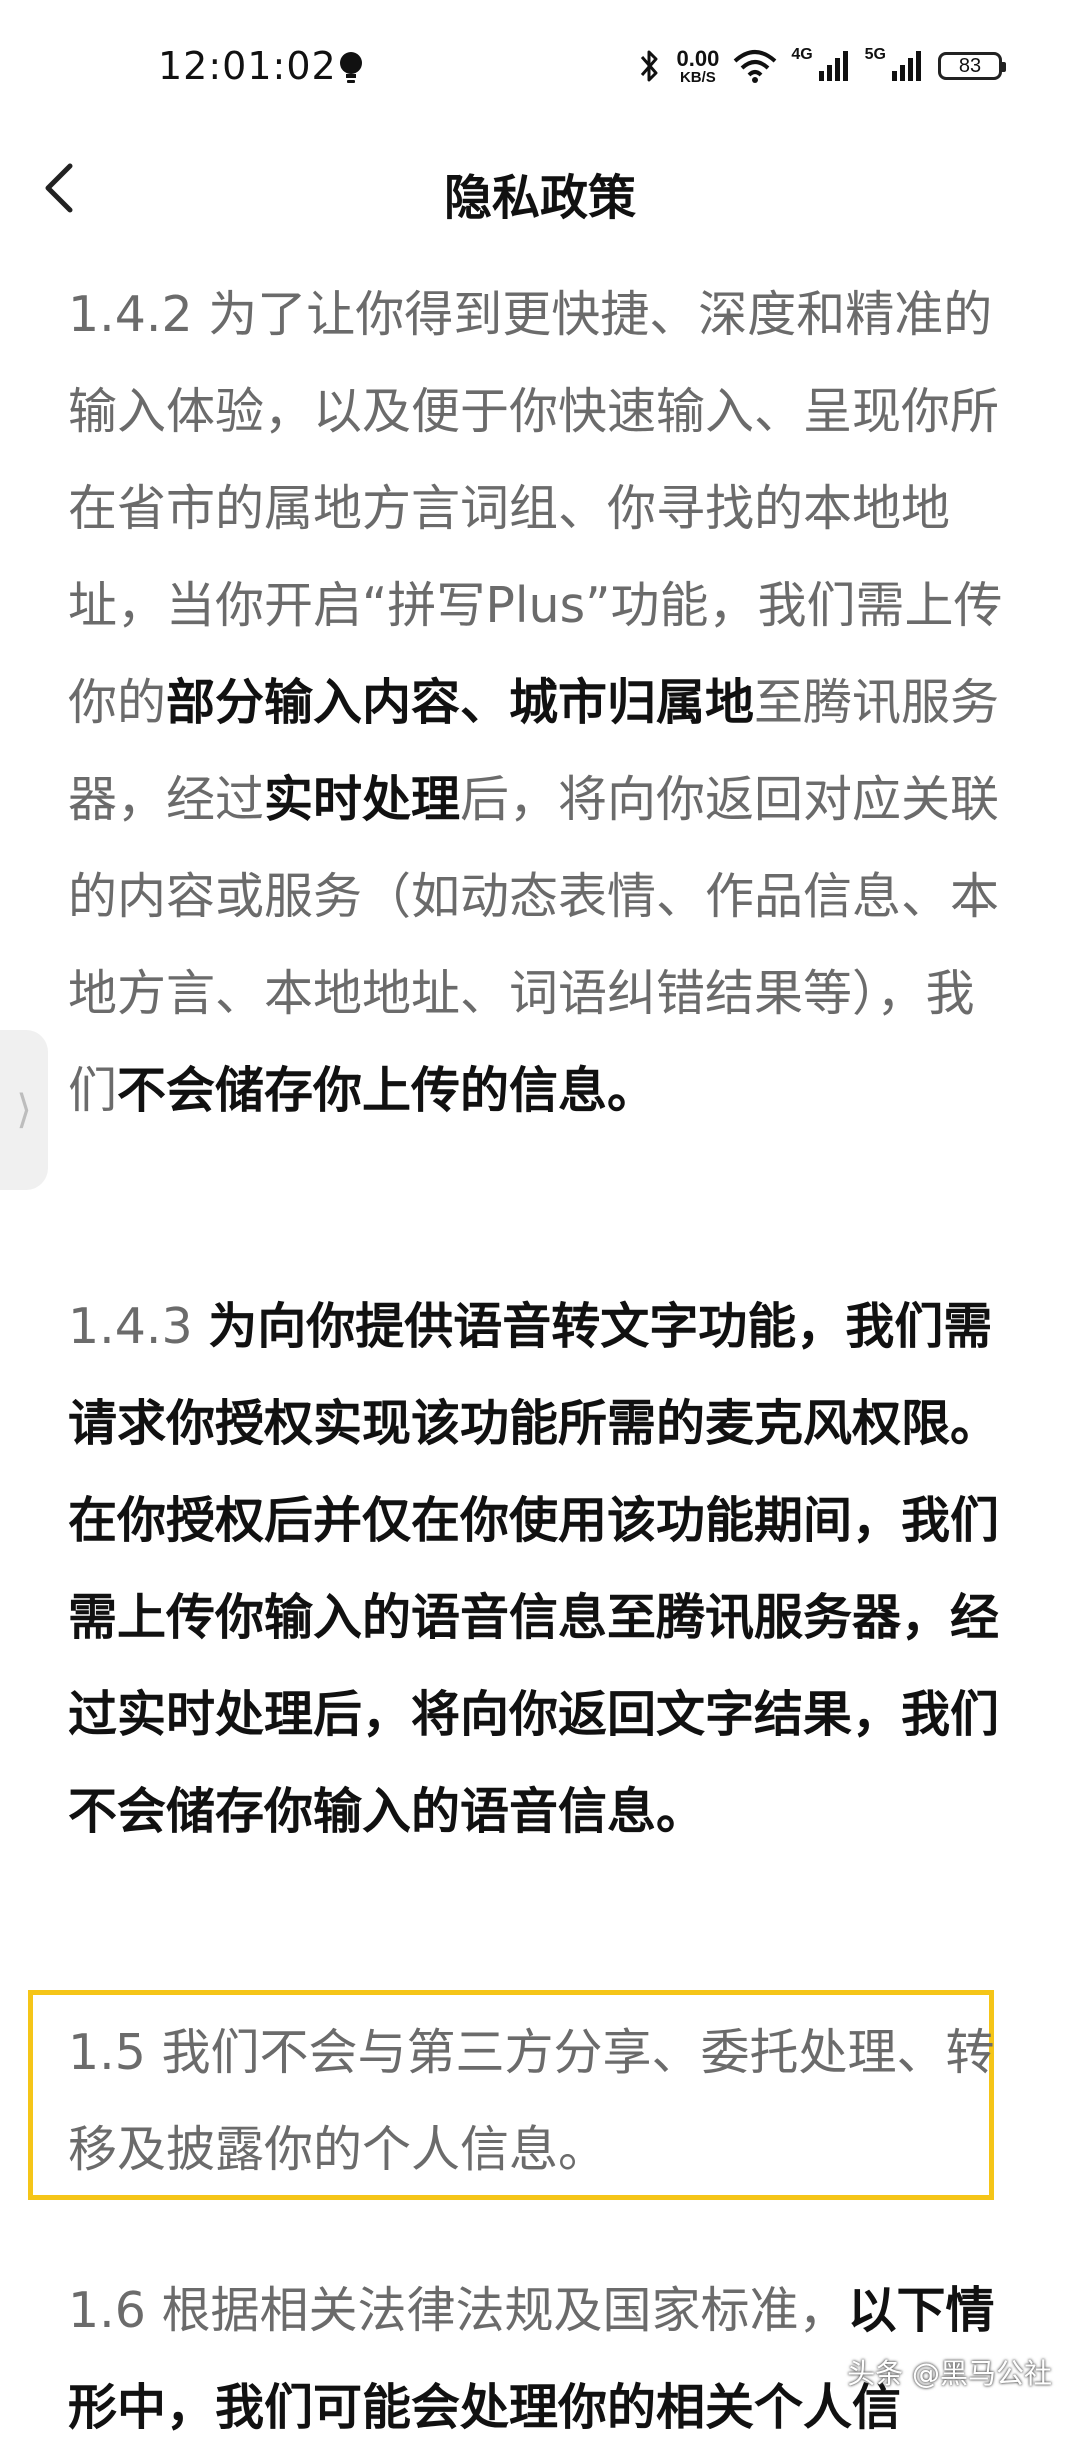  I want to click on sim2-network-label: 5G, so click(875, 54).